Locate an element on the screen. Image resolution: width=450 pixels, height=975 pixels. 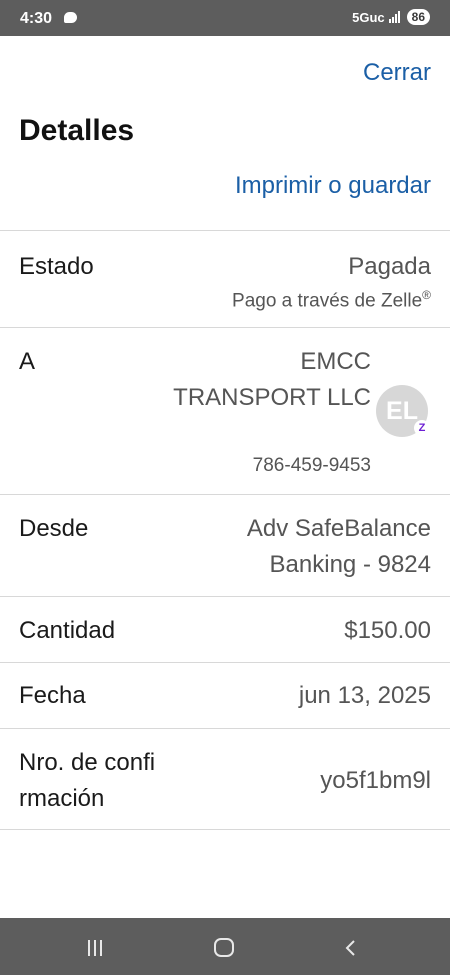
payment-method: Pago a través de Zelle® is located at coordinates (331, 300).